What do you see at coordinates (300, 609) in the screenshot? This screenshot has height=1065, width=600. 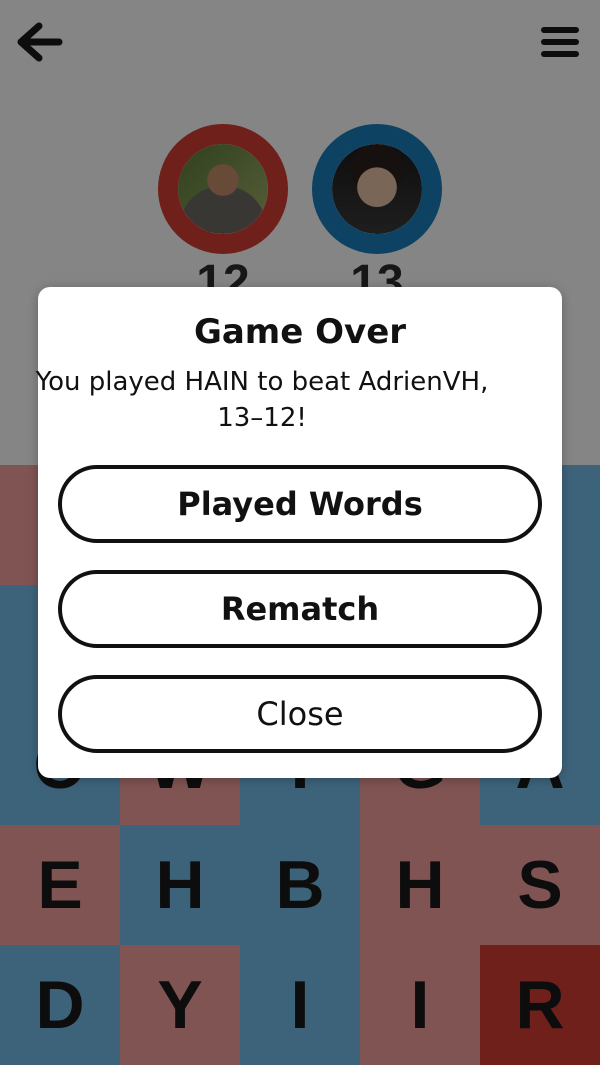 I see `rematch-button: Rematch` at bounding box center [300, 609].